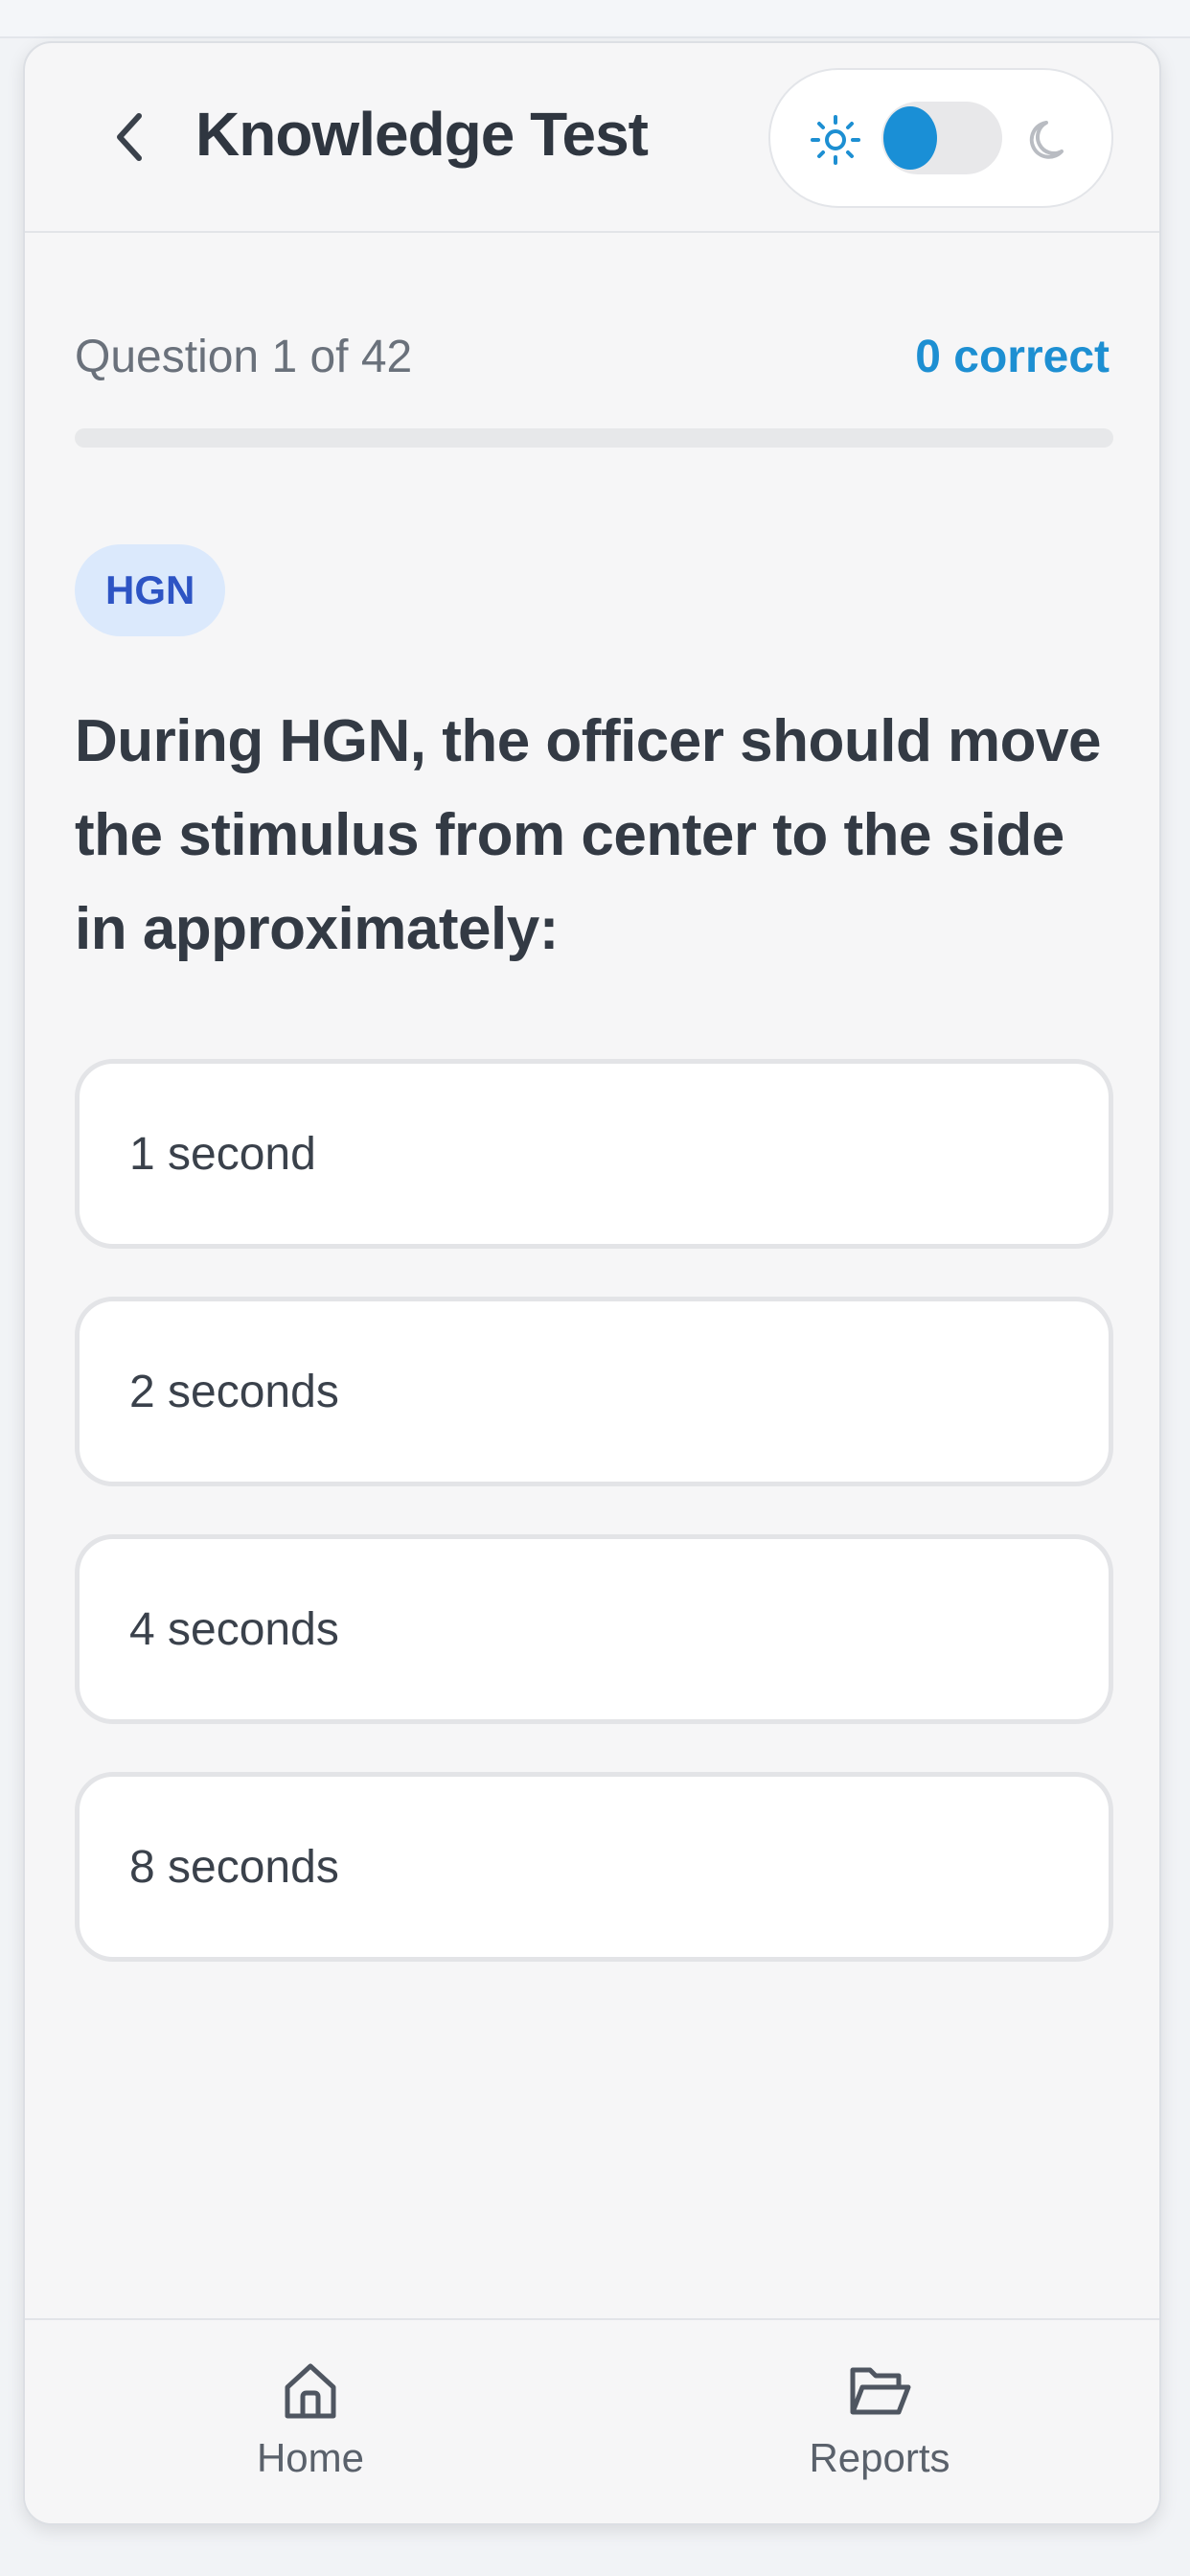 This screenshot has width=1190, height=2576. I want to click on moon-icon, so click(1052, 140).